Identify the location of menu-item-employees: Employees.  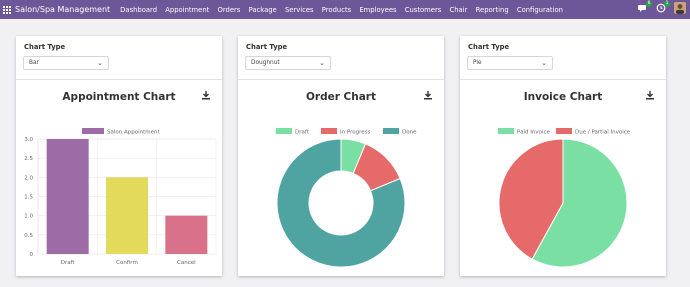
(377, 10).